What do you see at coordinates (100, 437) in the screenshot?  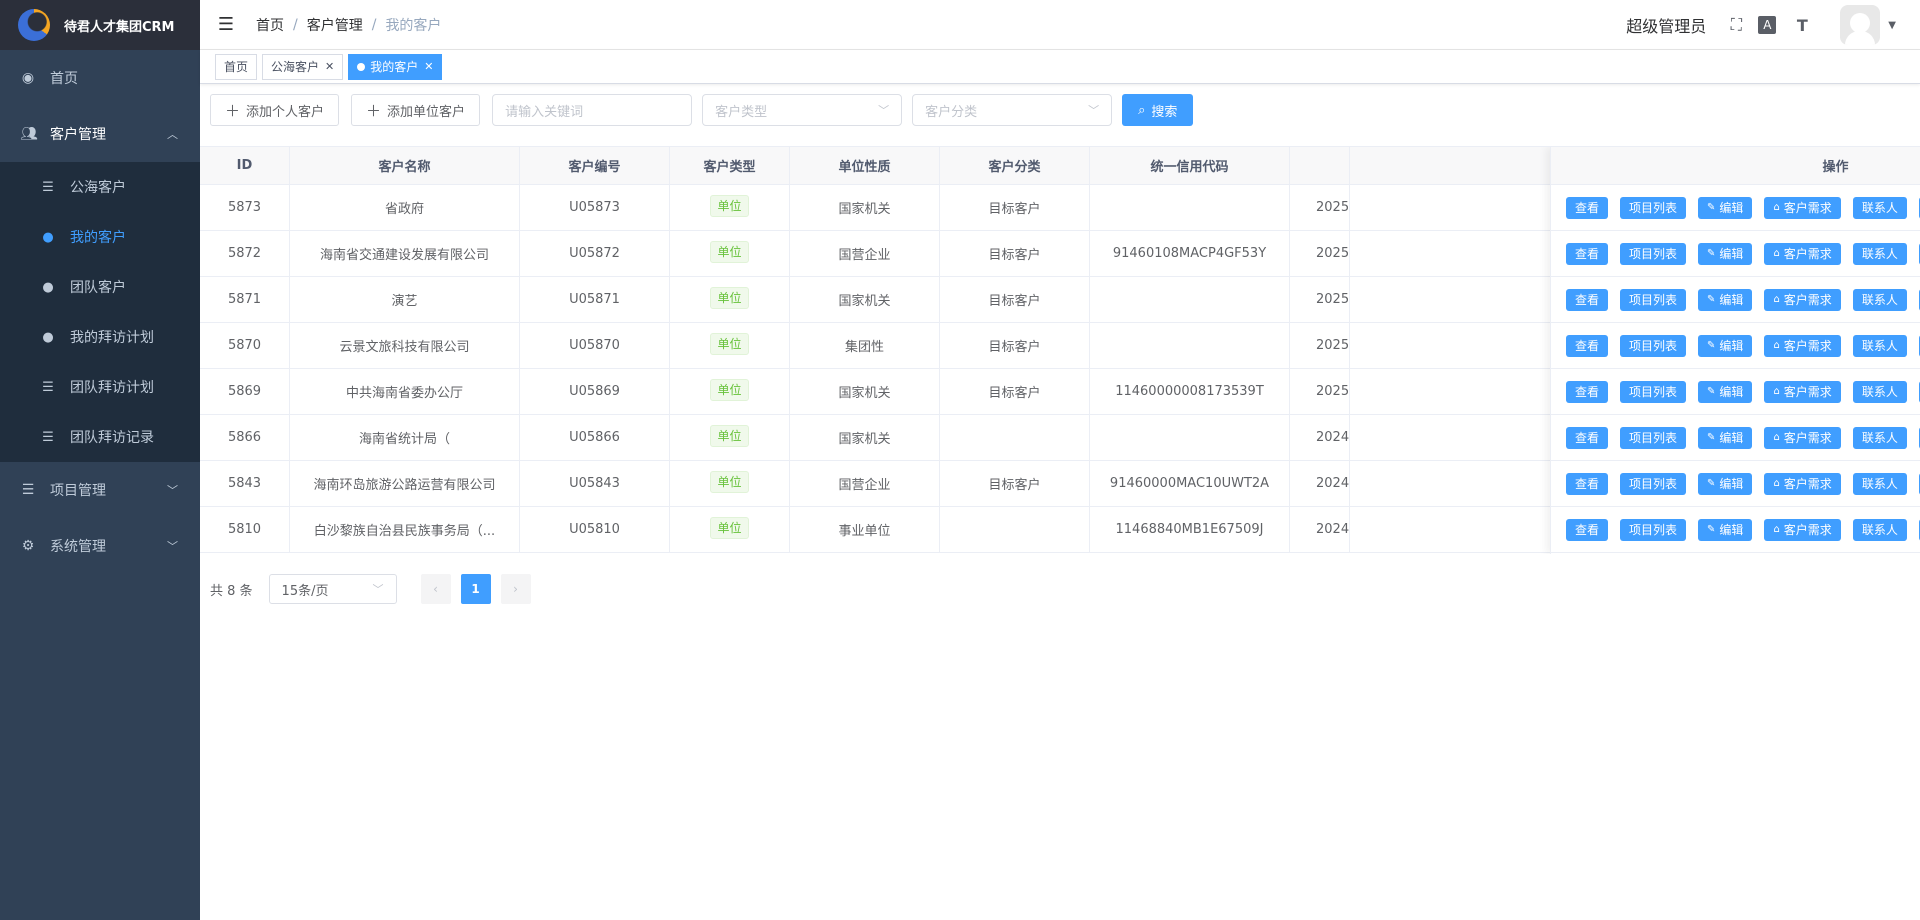 I see `sidebar-item-team-visit-records: ☰ 团队拜访记录` at bounding box center [100, 437].